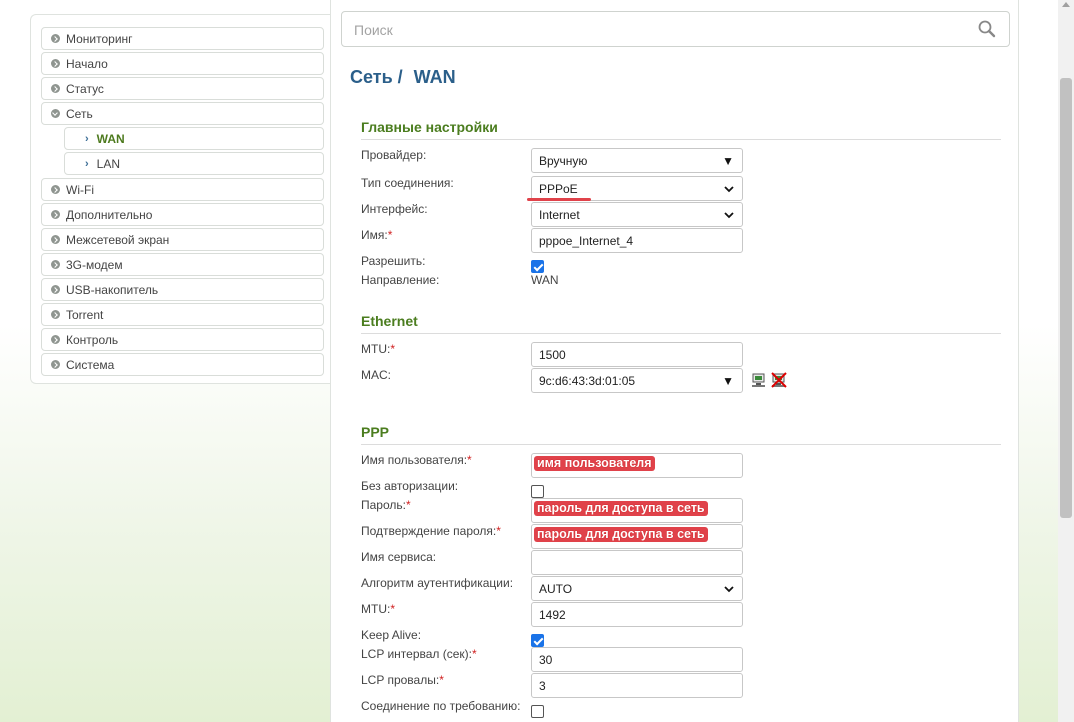 The image size is (1074, 722). I want to click on sidebar-item-3g-modem: 3G-модем, so click(182, 264).